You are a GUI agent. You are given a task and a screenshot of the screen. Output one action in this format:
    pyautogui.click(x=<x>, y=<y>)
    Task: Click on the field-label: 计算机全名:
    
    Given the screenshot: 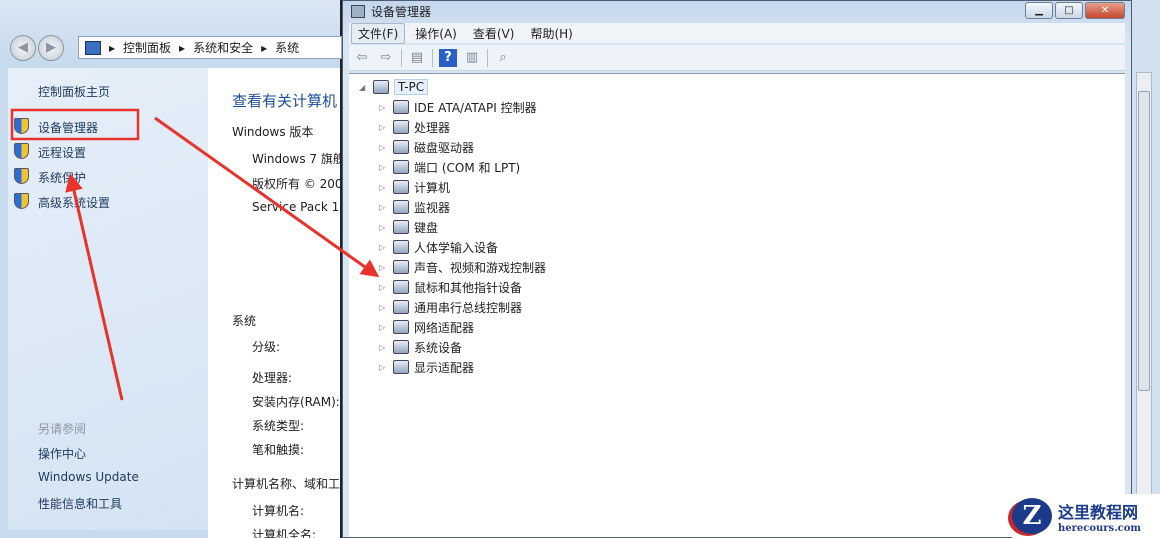 What is the action you would take?
    pyautogui.click(x=284, y=533)
    